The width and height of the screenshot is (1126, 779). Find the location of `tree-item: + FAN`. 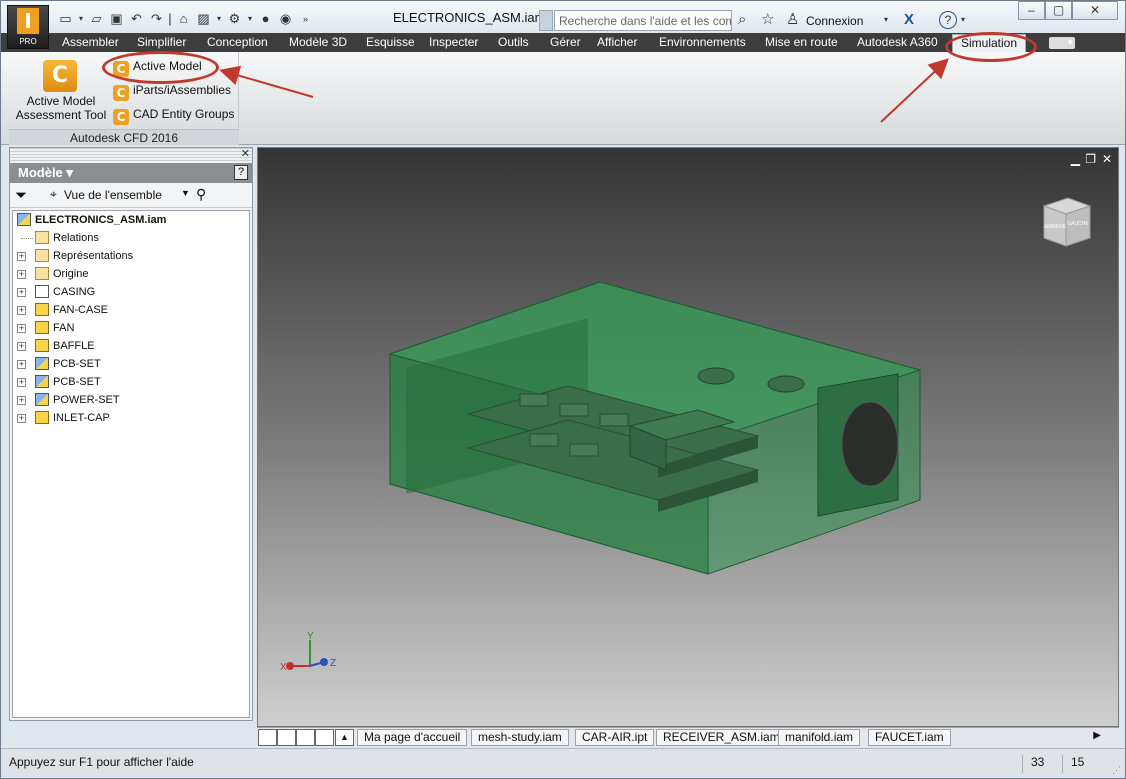

tree-item: + FAN is located at coordinates (131, 328).